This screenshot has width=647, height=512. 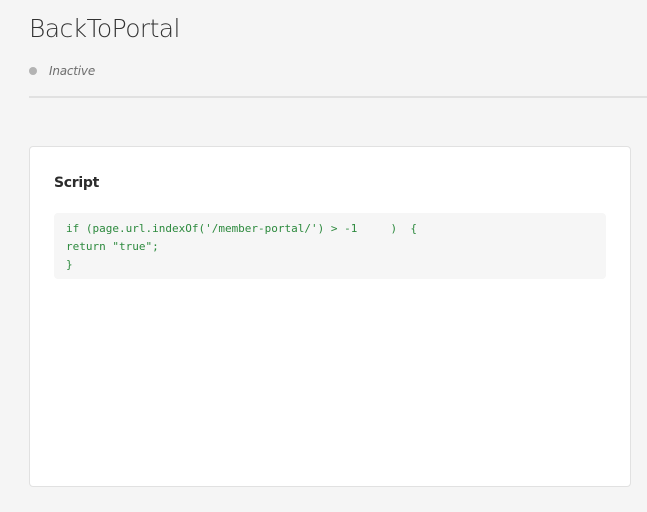 I want to click on header-divider, so click(x=338, y=97).